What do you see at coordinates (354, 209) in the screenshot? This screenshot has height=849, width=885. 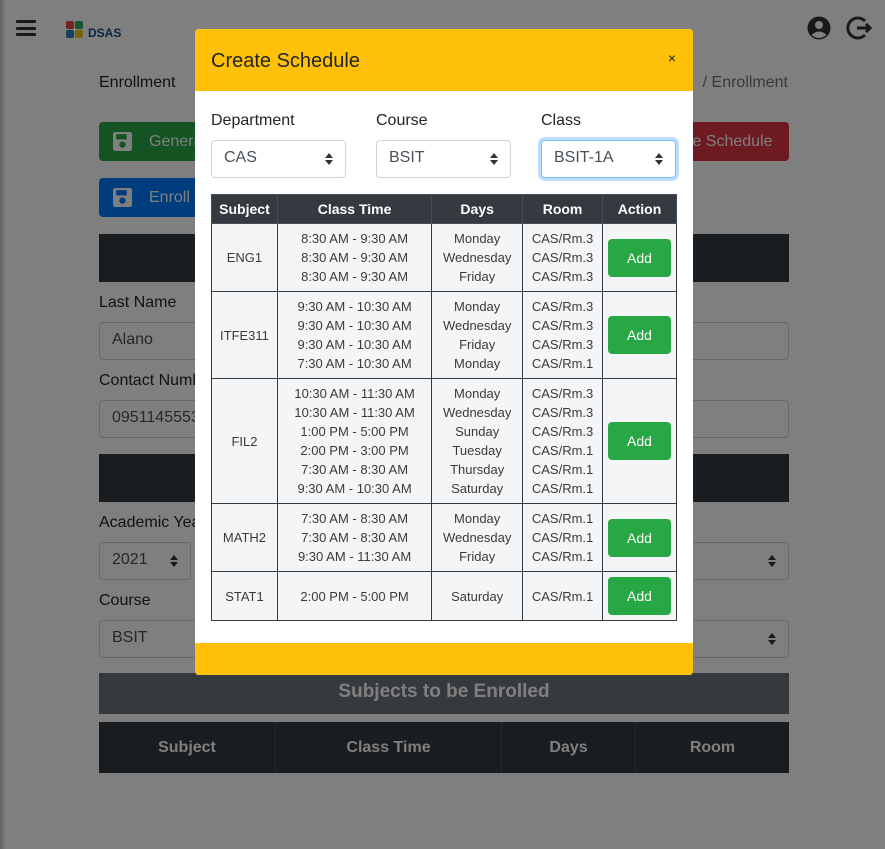 I see `column-header: Class Time` at bounding box center [354, 209].